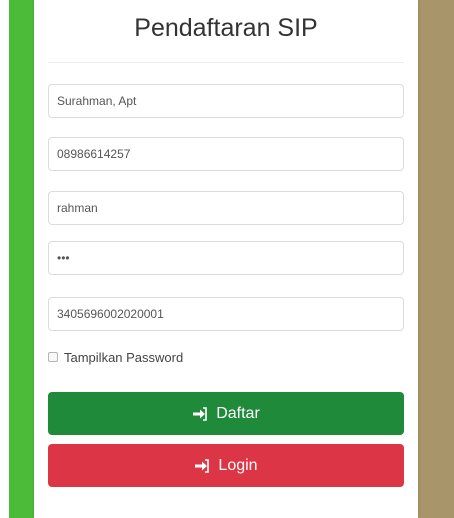 This screenshot has width=454, height=518. I want to click on background-left, so click(4, 259).